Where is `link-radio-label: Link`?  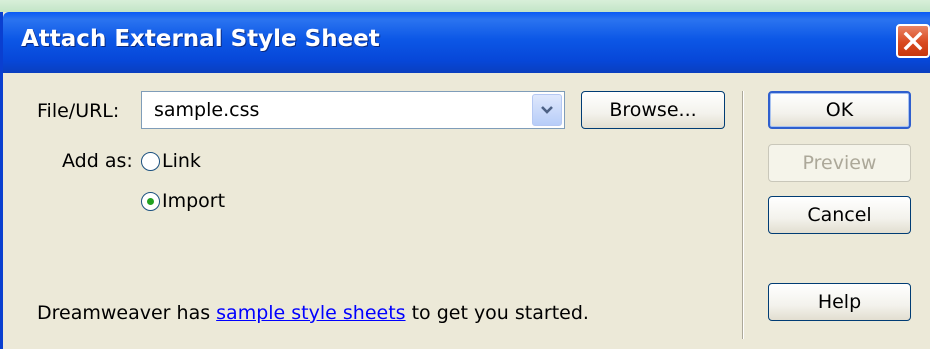 link-radio-label: Link is located at coordinates (181, 161).